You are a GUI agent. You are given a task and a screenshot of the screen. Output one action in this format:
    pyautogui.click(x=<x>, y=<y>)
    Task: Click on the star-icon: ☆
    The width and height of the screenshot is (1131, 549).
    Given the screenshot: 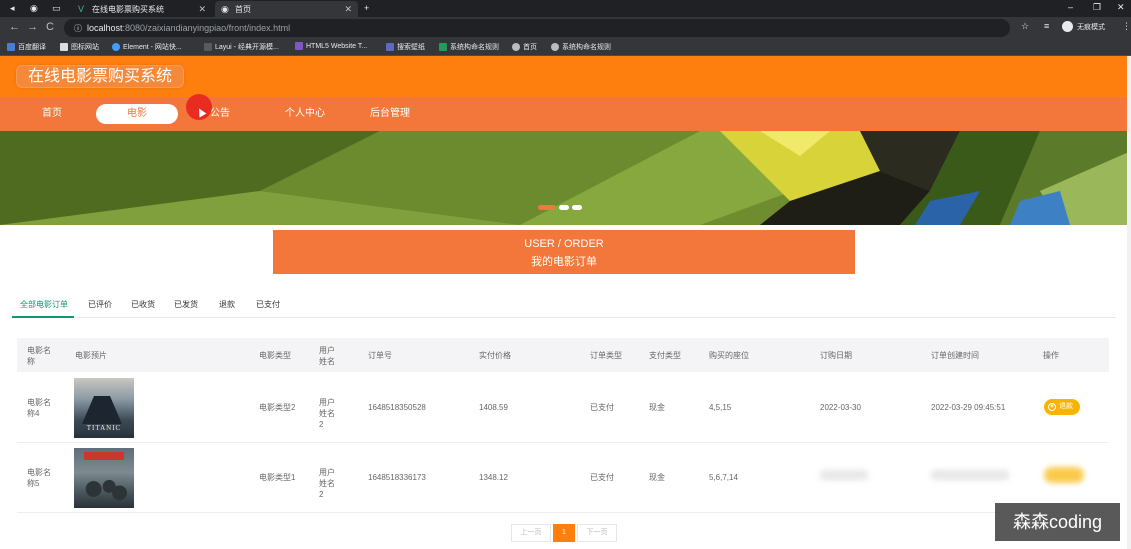 What is the action you would take?
    pyautogui.click(x=1025, y=26)
    